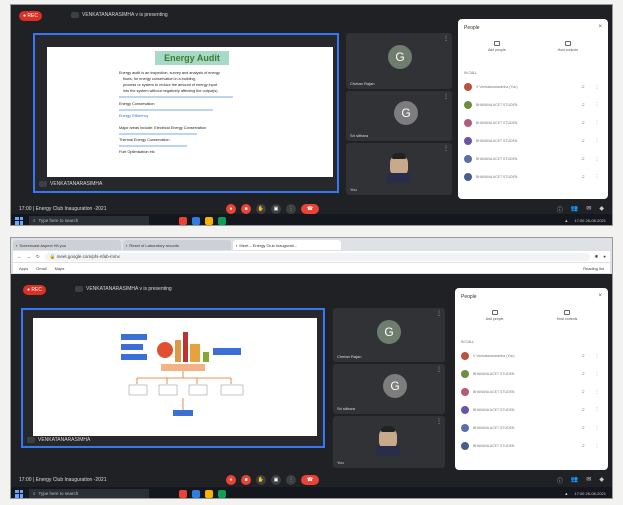 The image size is (623, 505). What do you see at coordinates (41, 268) in the screenshot?
I see `bookmark-gmail: Gmail` at bounding box center [41, 268].